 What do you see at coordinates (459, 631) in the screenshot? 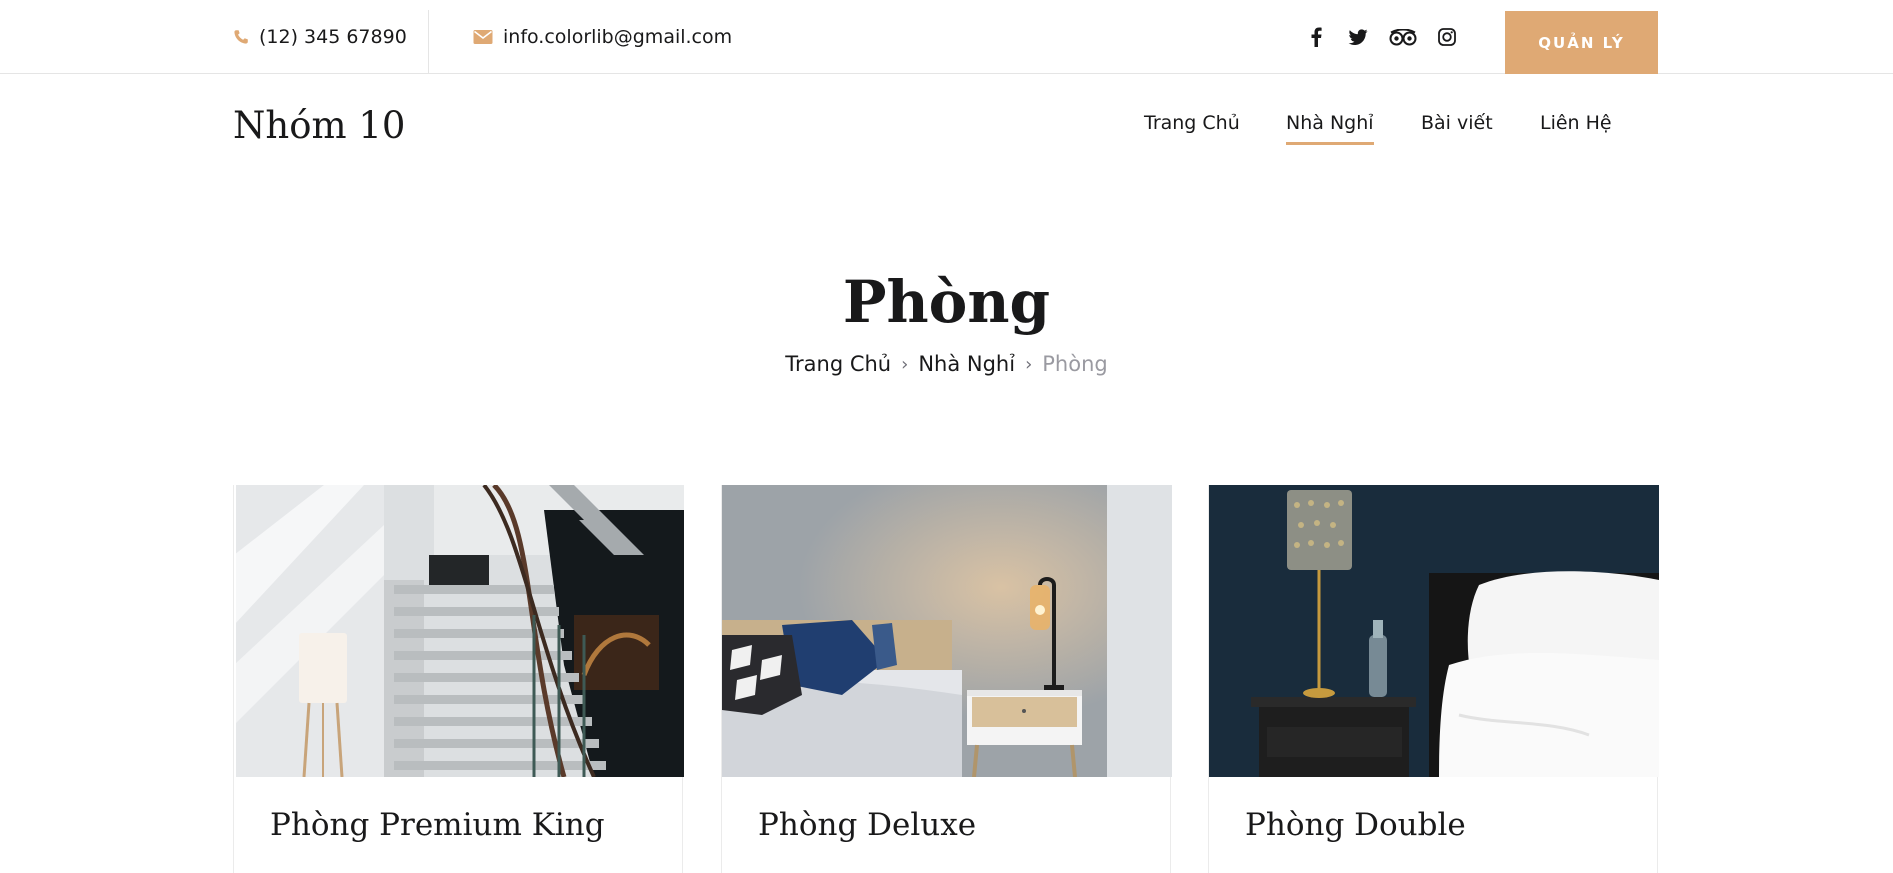
I see `room-photo-staircase` at bounding box center [459, 631].